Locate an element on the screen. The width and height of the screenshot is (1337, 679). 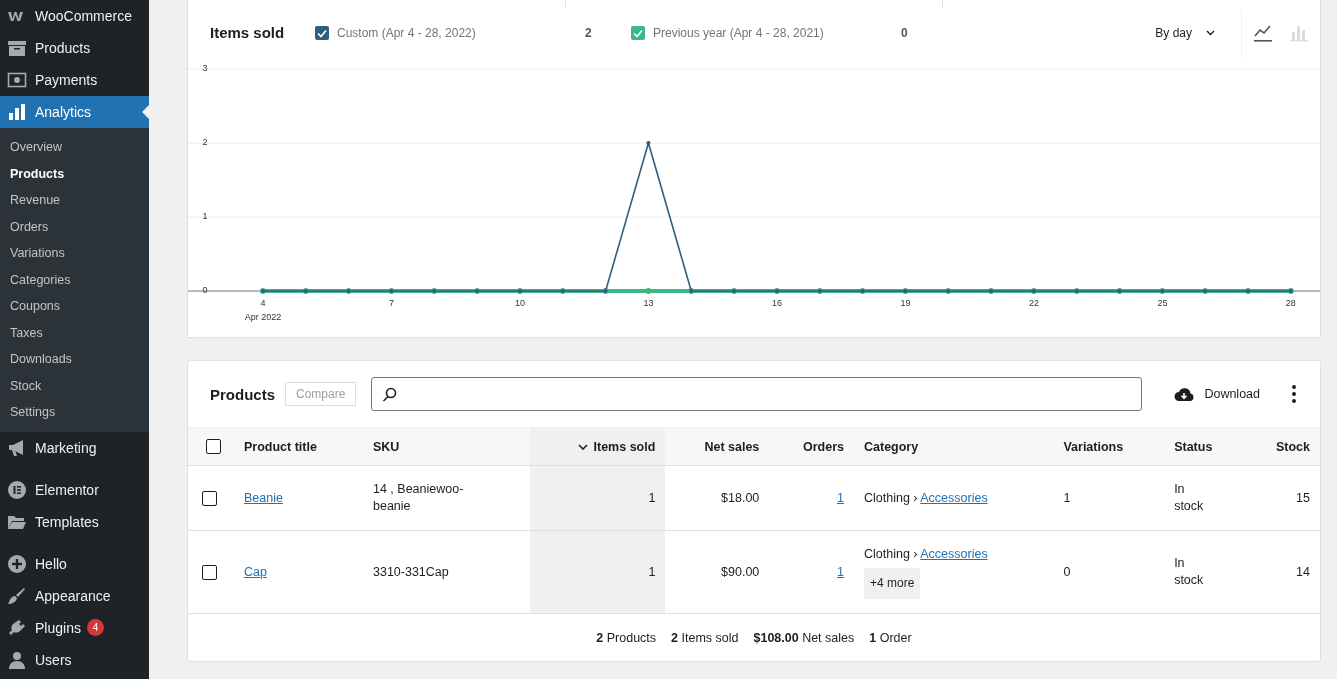
y-tick-label: 1 is located at coordinates (205, 216).